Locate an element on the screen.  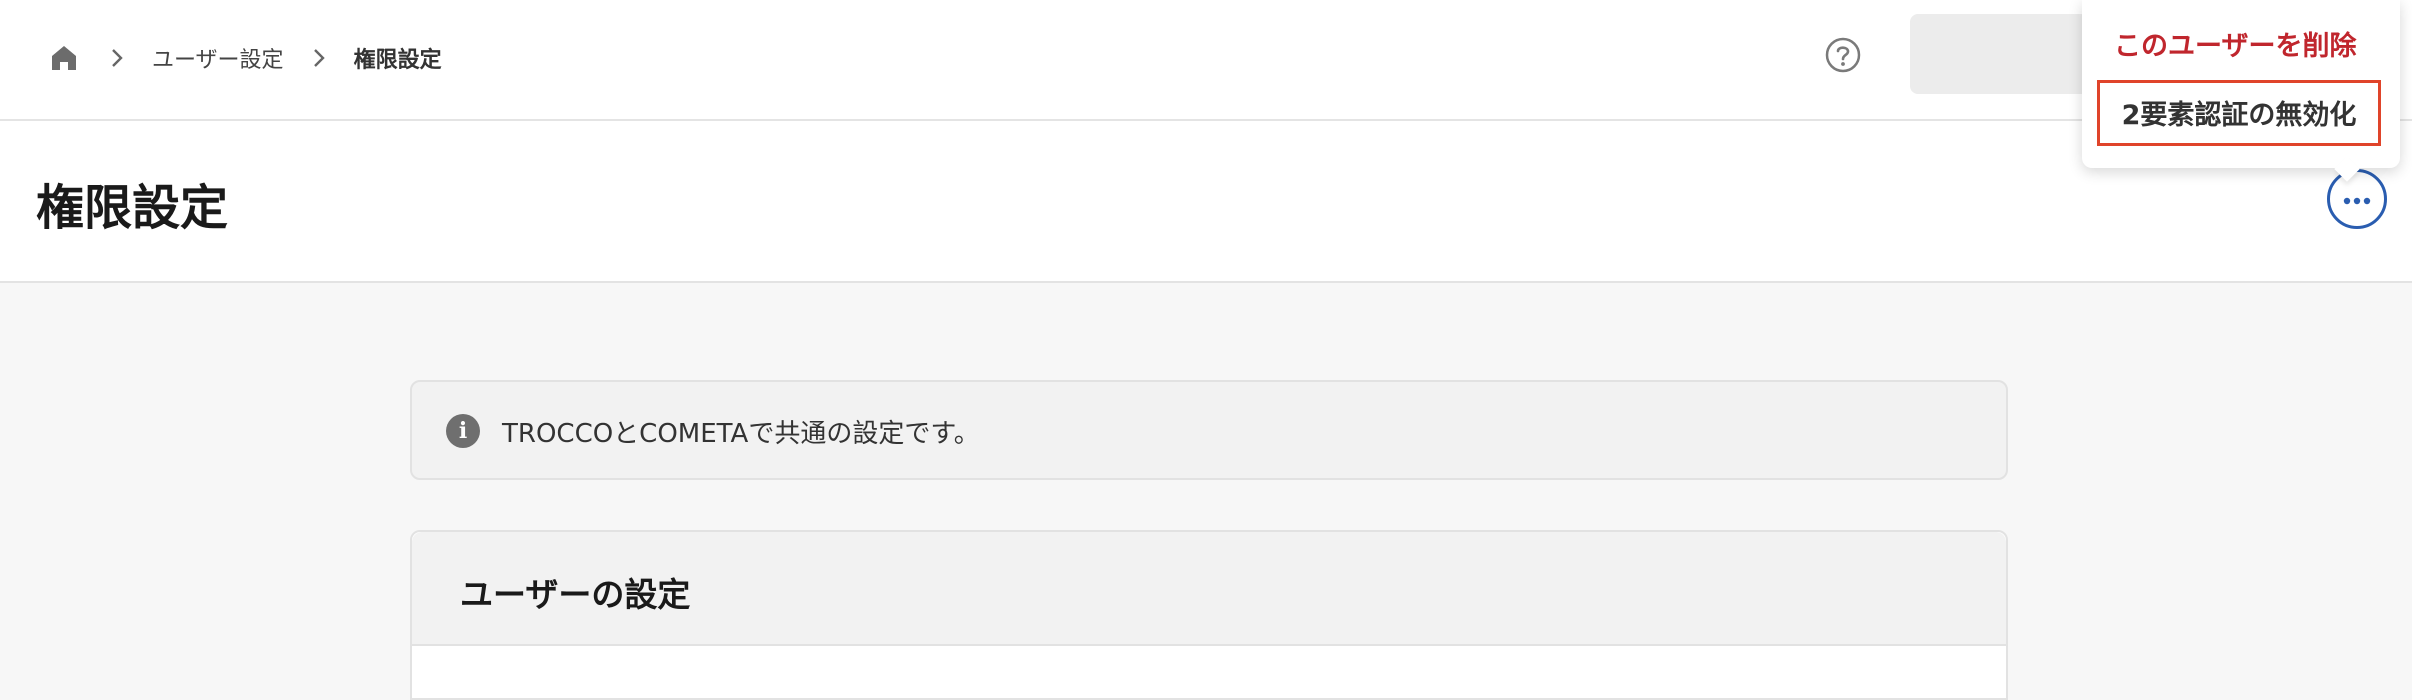
help-icon is located at coordinates (1843, 55).